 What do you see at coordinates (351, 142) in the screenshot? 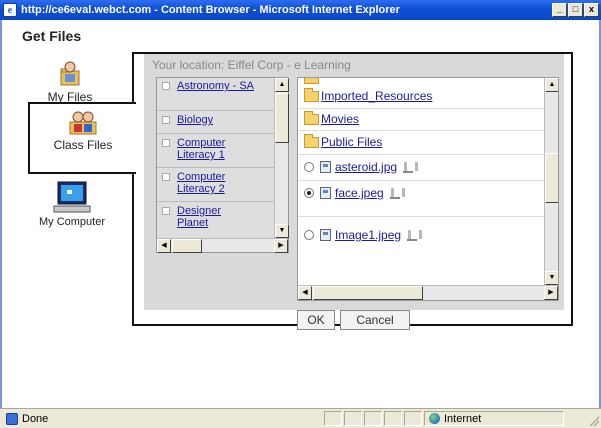
I see `folder-link: Public Files` at bounding box center [351, 142].